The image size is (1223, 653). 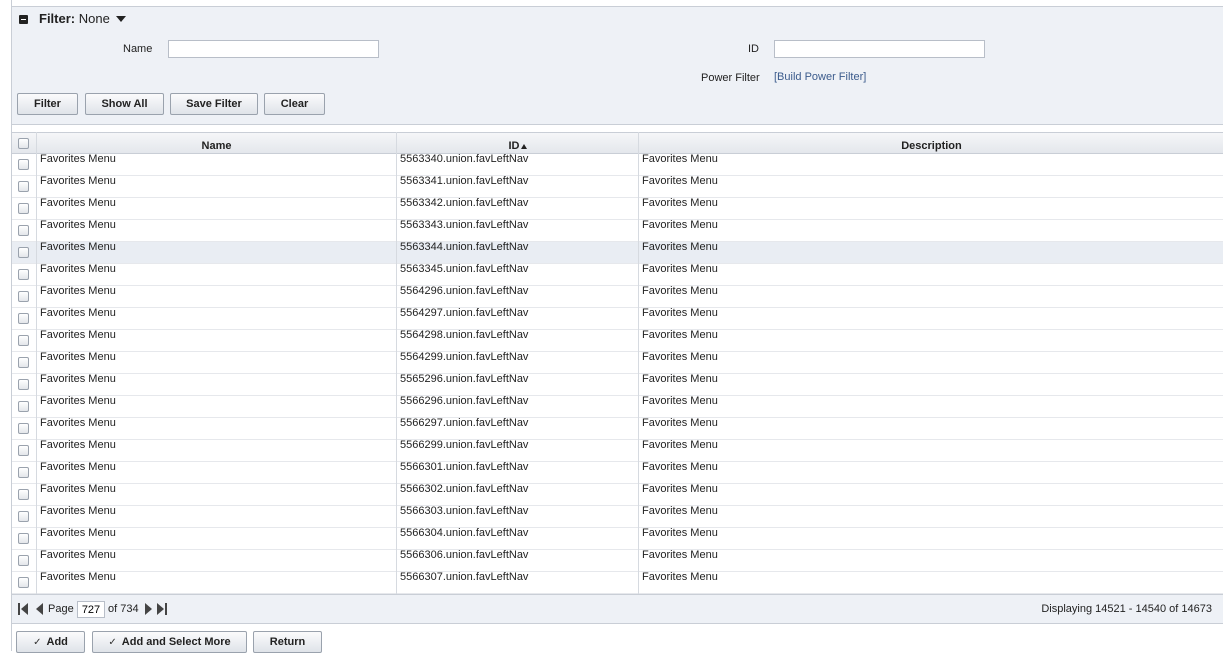 I want to click on select-all-checkbox, so click(x=23, y=143).